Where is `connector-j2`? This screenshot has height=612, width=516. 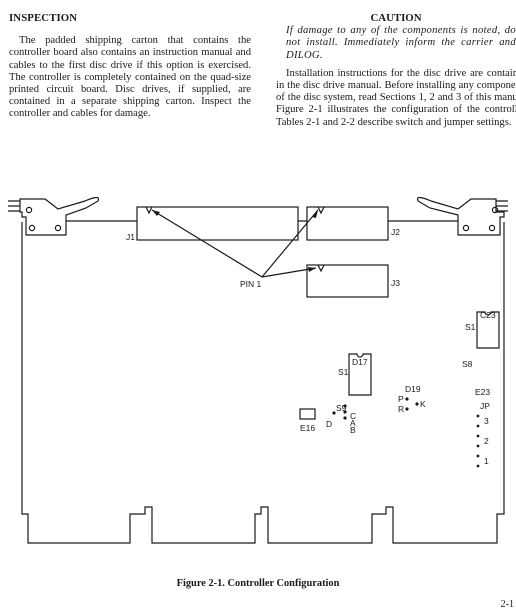 connector-j2 is located at coordinates (347, 223).